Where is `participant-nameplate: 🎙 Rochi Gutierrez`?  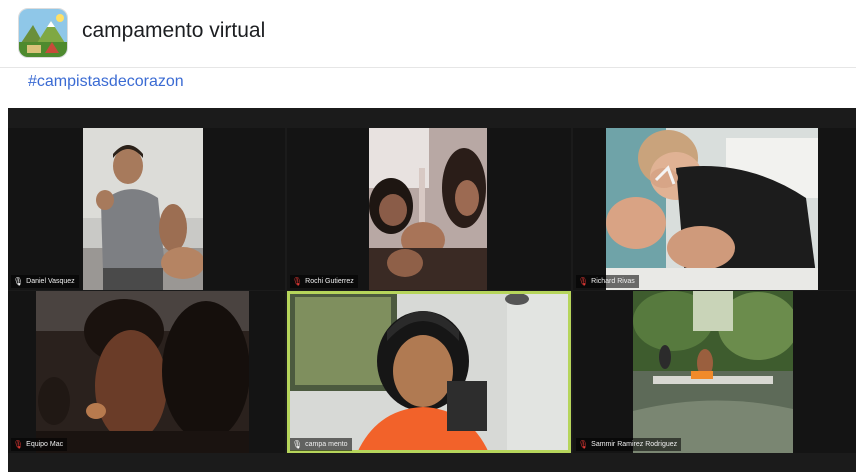 participant-nameplate: 🎙 Rochi Gutierrez is located at coordinates (324, 281).